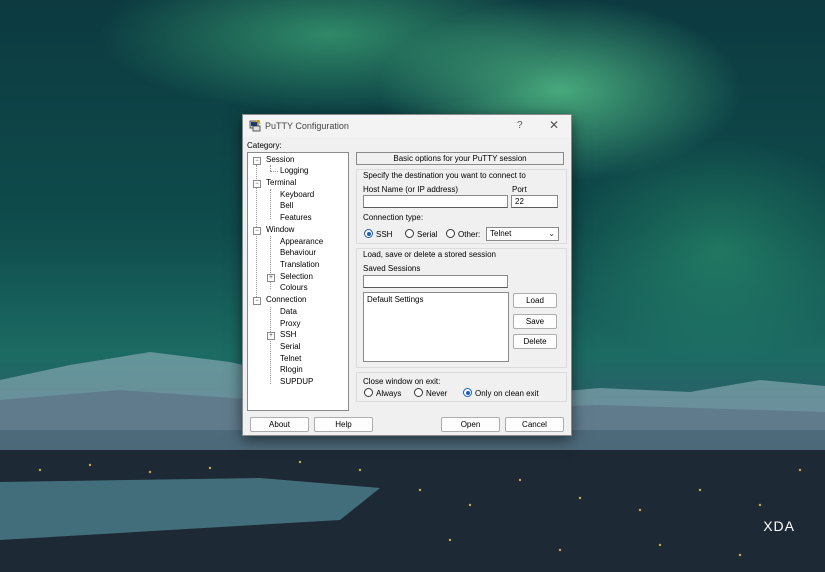  I want to click on ssh-radio, so click(368, 233).